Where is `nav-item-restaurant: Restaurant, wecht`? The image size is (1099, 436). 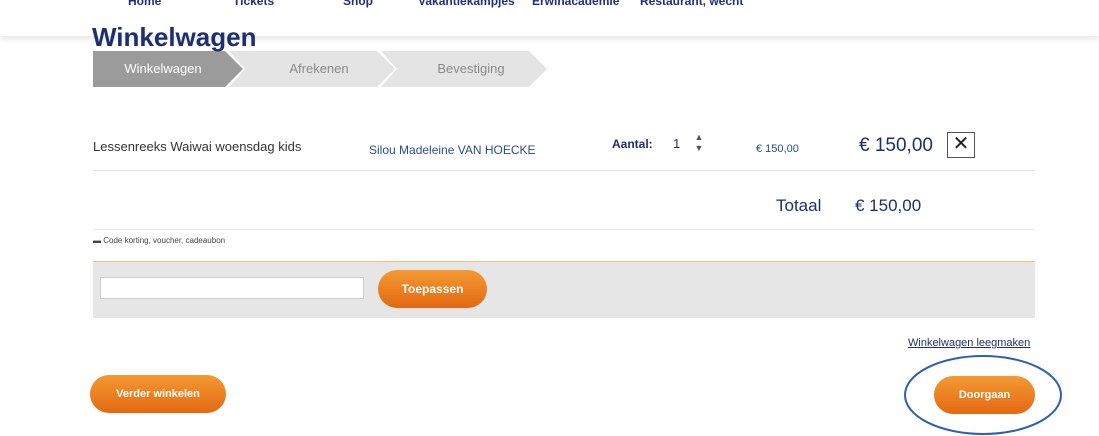
nav-item-restaurant: Restaurant, wecht is located at coordinates (691, 4).